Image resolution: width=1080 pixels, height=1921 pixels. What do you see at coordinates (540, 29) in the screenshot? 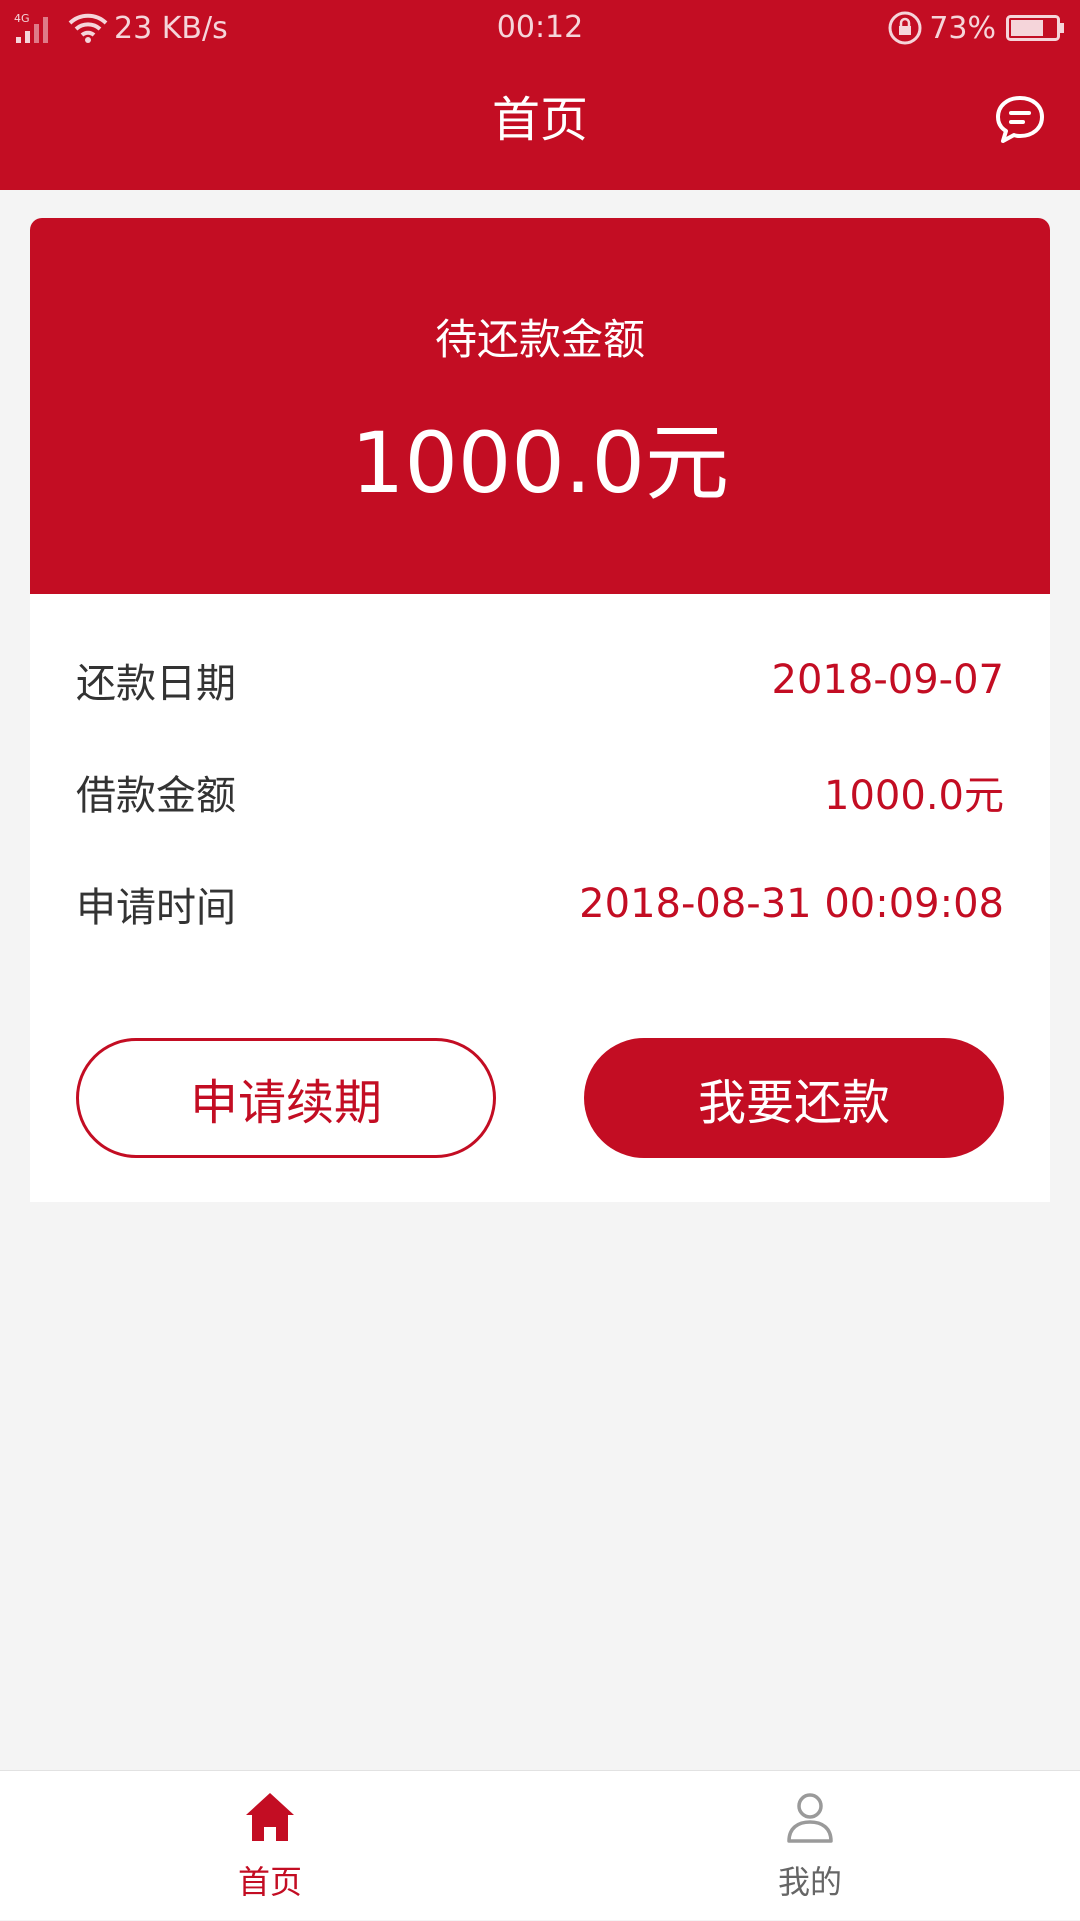
I see `status-bar: 4G 23 KB/s 00:12 73%` at bounding box center [540, 29].